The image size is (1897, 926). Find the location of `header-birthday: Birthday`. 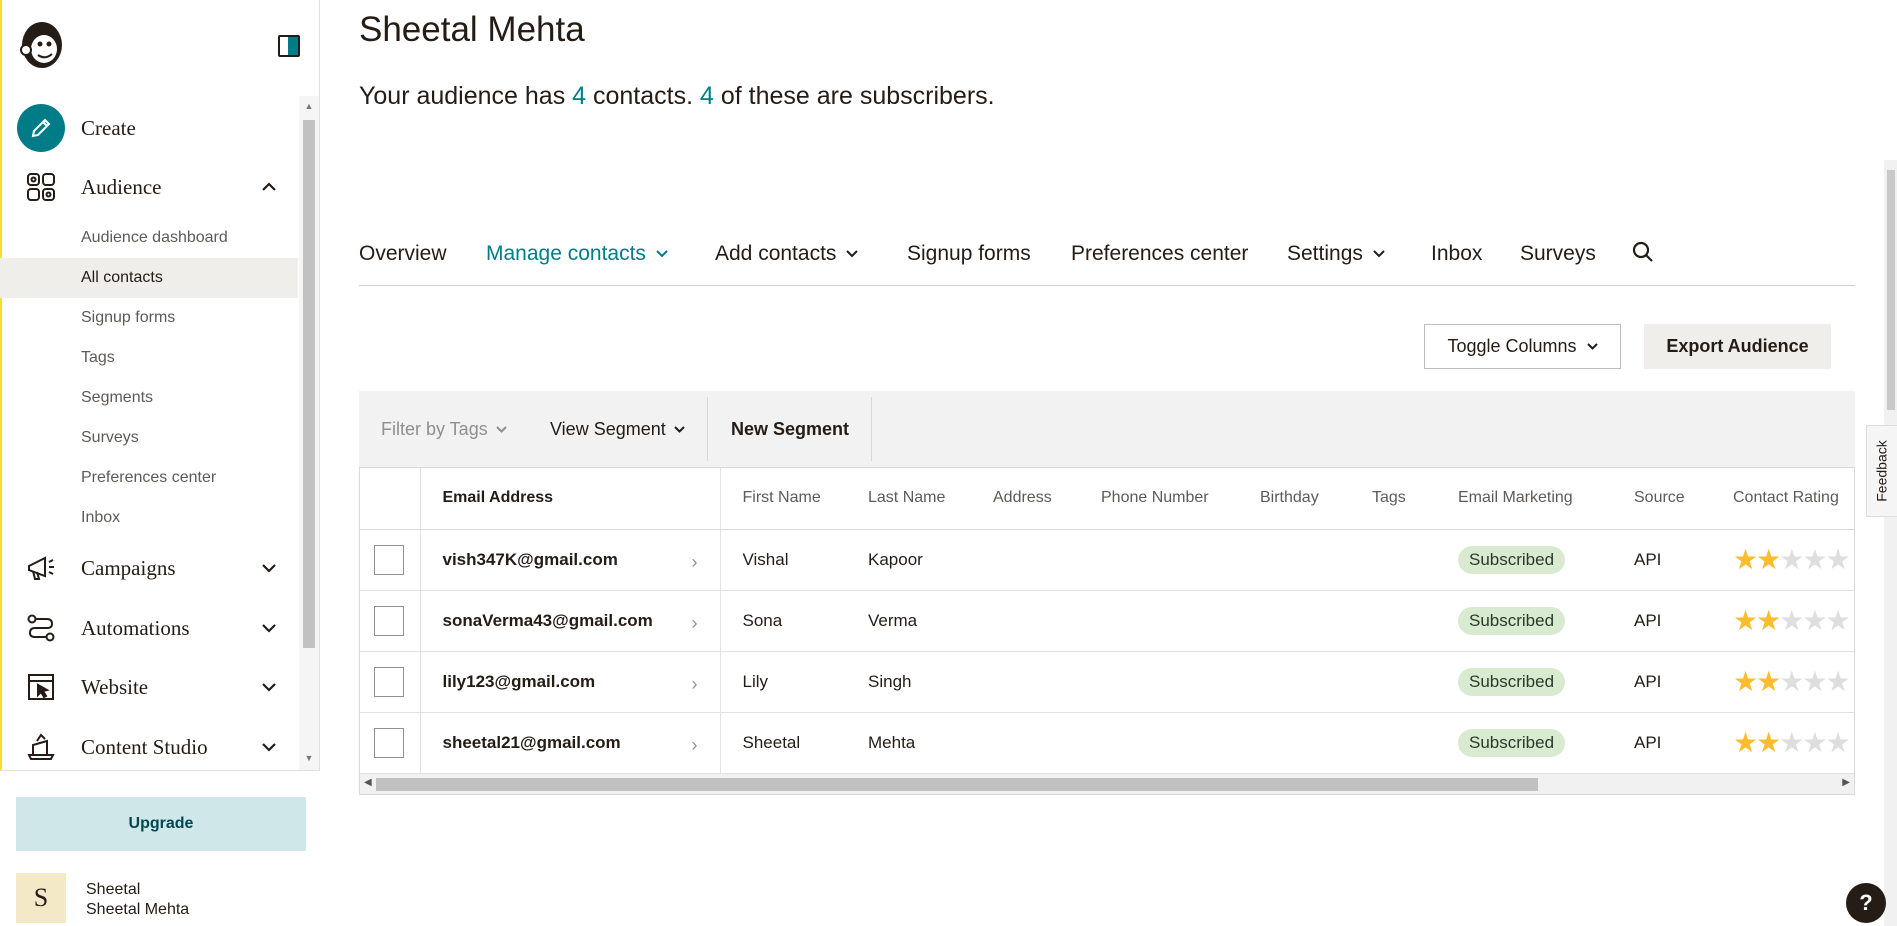

header-birthday: Birthday is located at coordinates (1294, 499).